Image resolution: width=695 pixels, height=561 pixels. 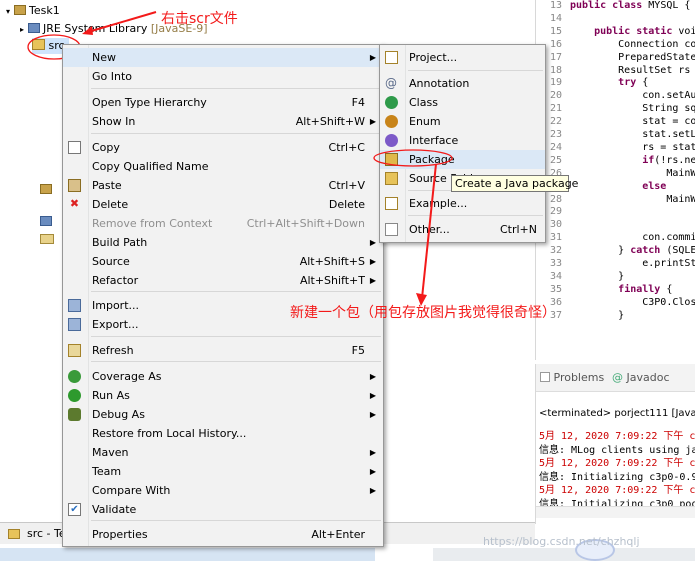 I want to click on code-line: ResultSet rs, so click(x=630, y=70).